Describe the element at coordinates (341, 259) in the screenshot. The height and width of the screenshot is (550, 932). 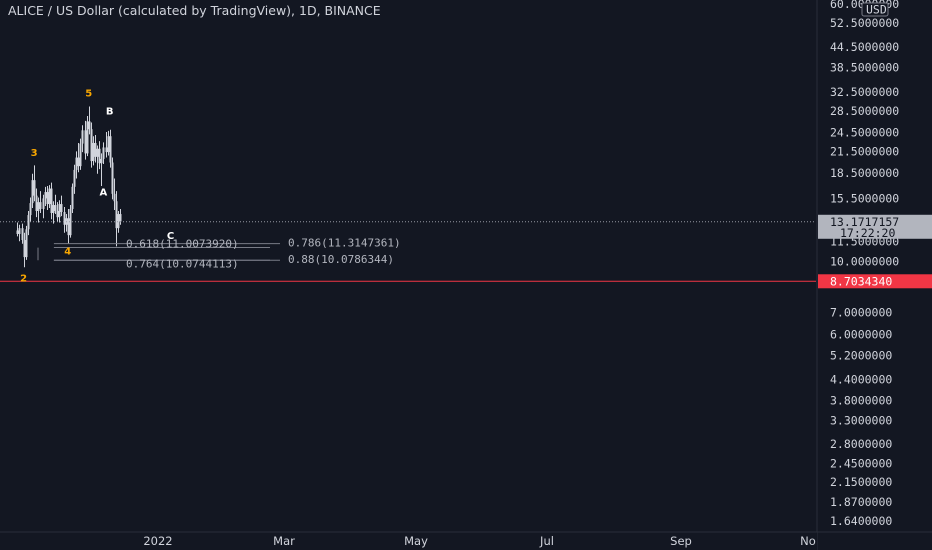
I see `fib-label-0.88: 0.88(10.0786344)` at that location.